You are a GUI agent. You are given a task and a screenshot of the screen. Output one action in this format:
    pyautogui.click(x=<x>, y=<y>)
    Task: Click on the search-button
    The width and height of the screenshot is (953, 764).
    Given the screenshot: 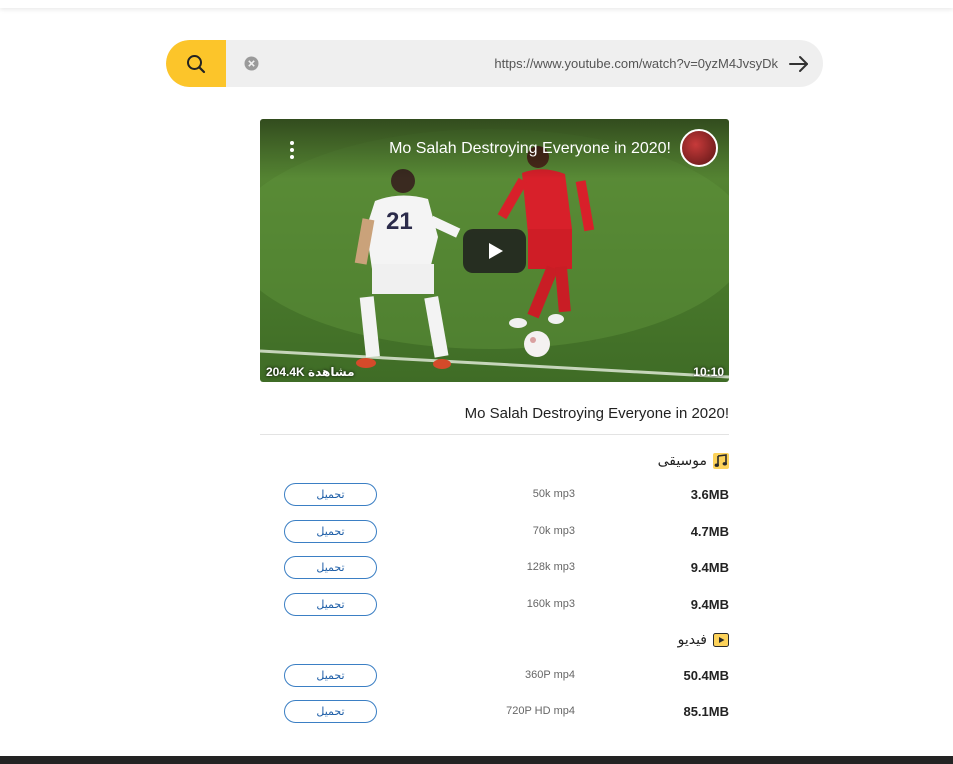 What is the action you would take?
    pyautogui.click(x=196, y=63)
    